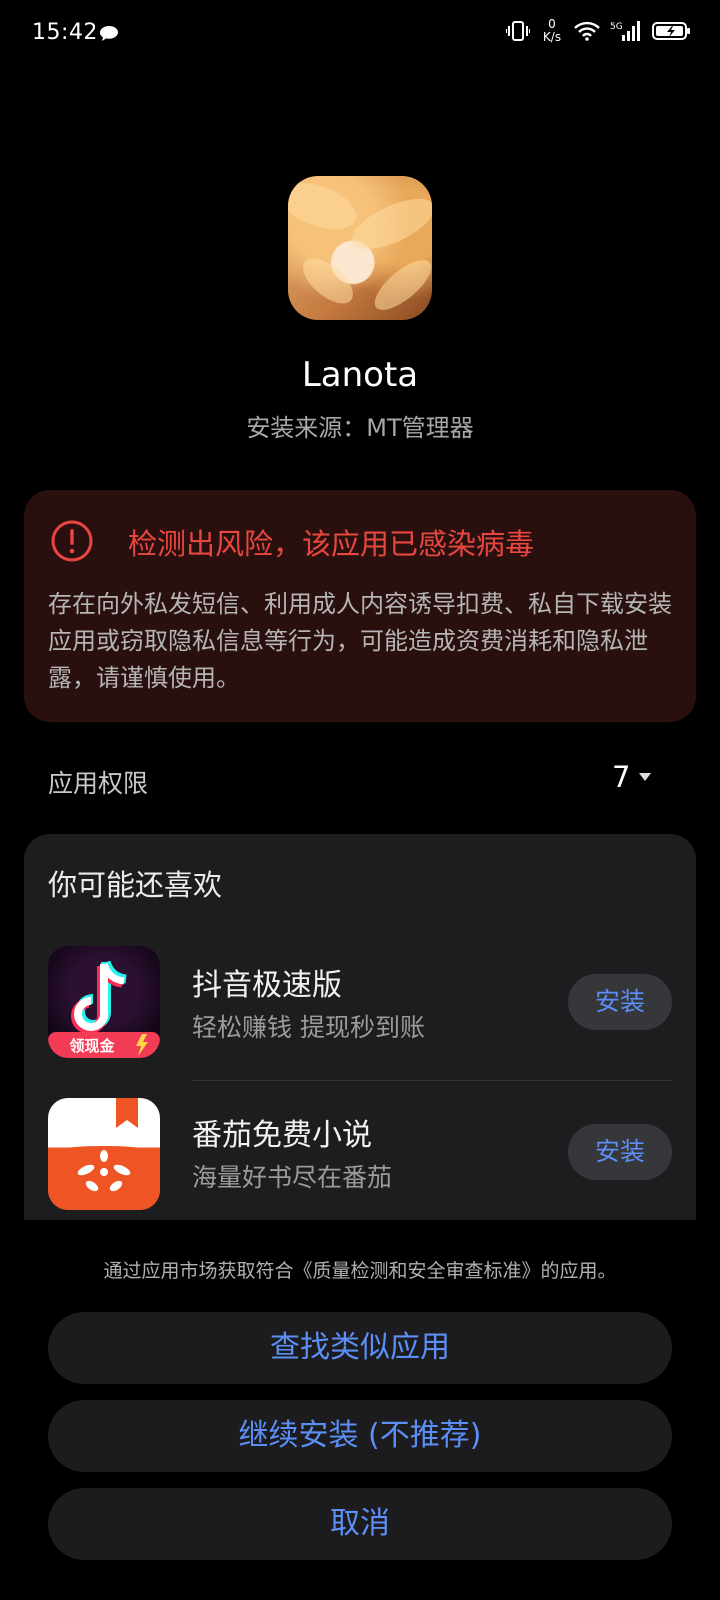  Describe the element at coordinates (645, 777) in the screenshot. I see `caret-down-icon` at that location.